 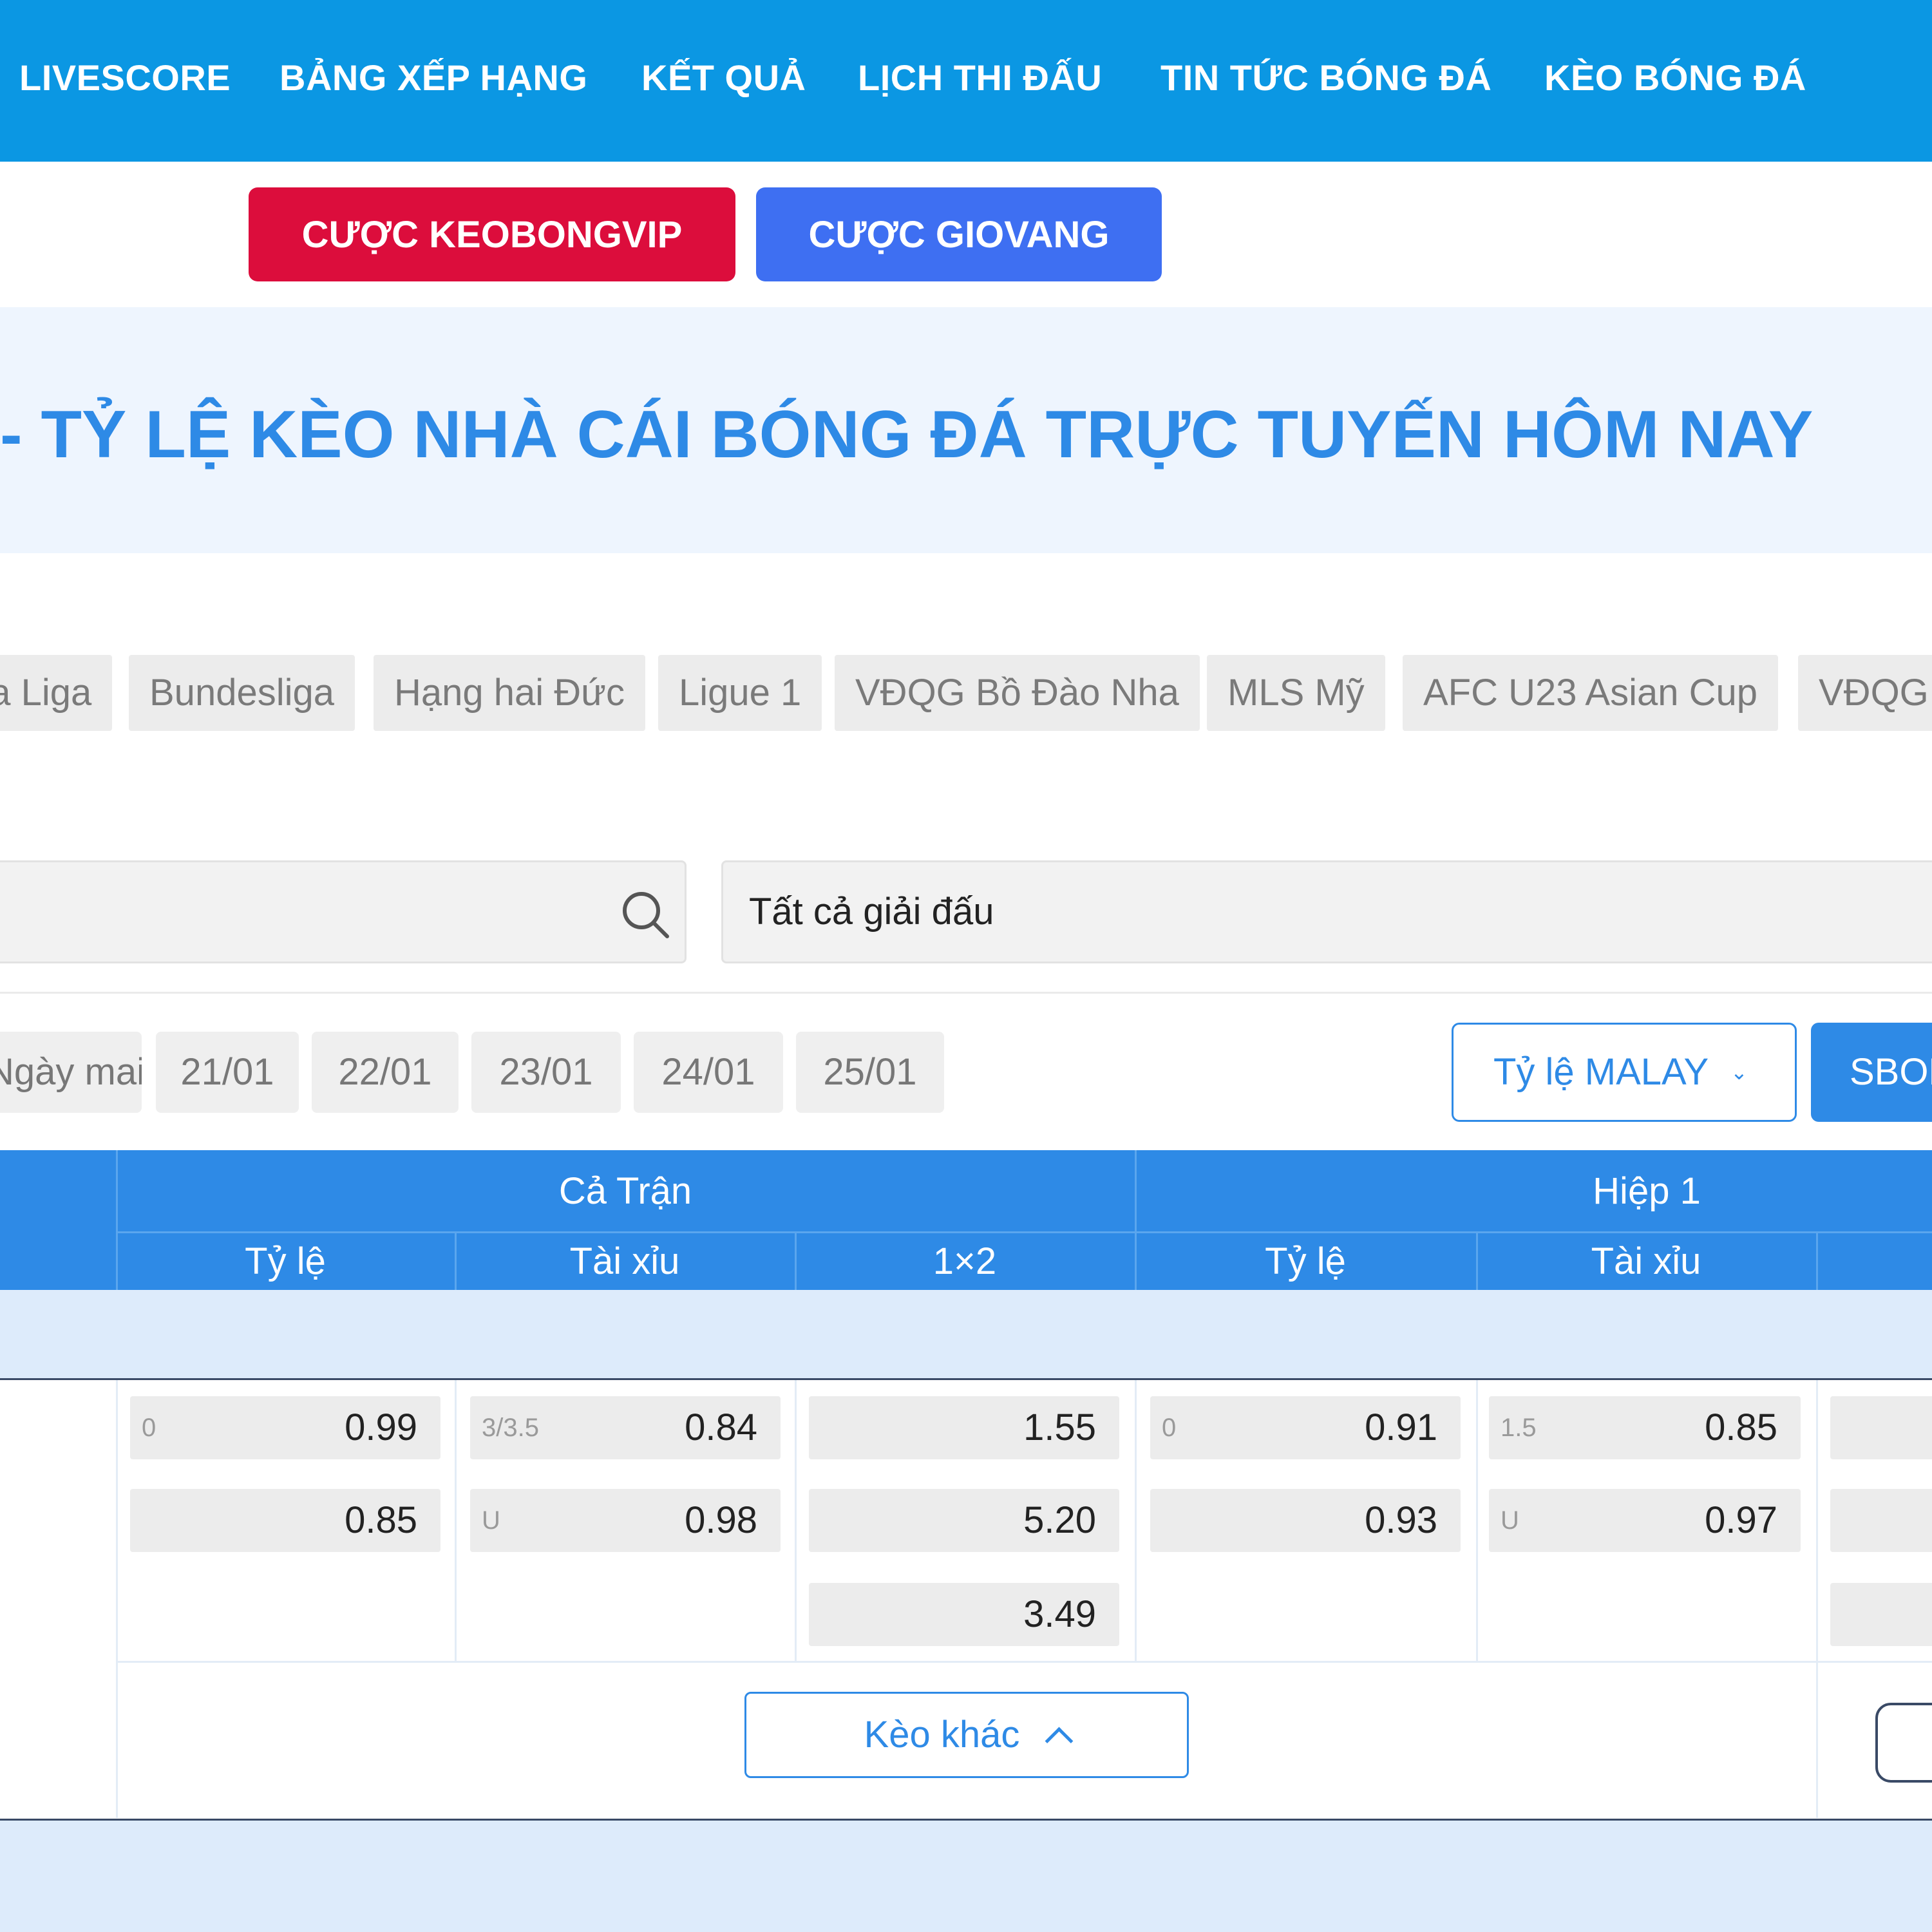 I want to click on divider, so click(x=966, y=993).